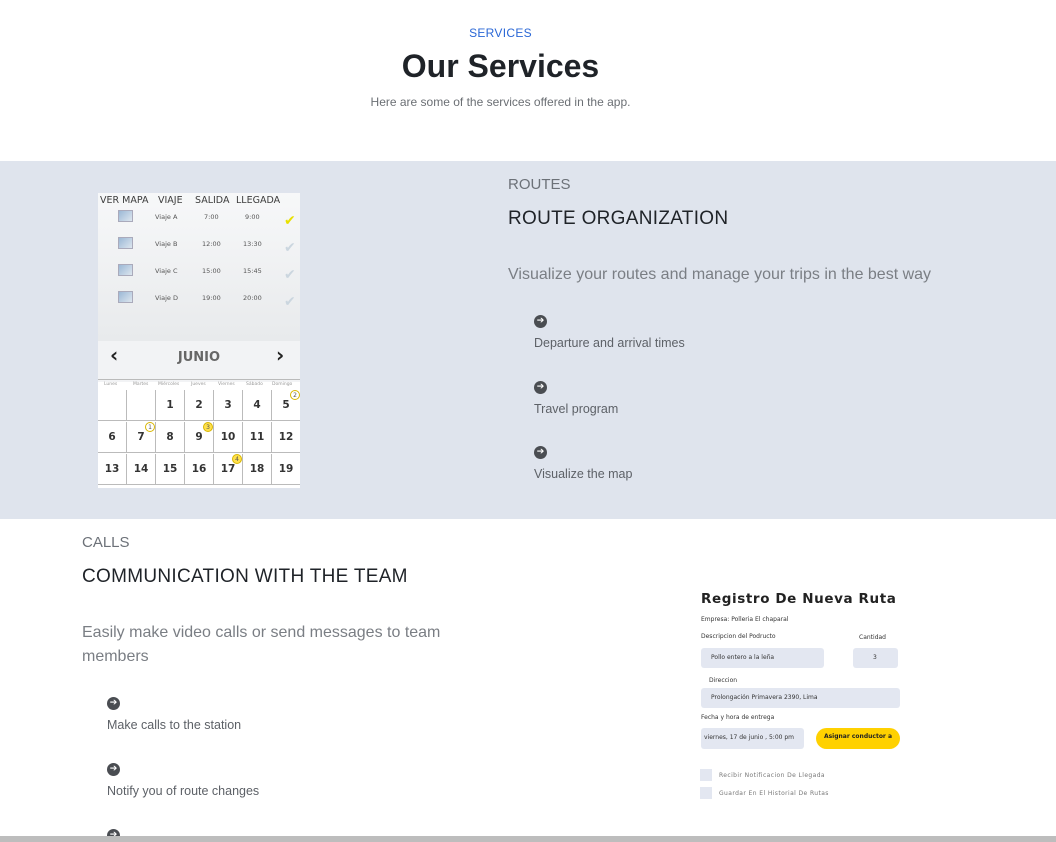 This screenshot has width=1056, height=842. What do you see at coordinates (211, 244) in the screenshot?
I see `departure-time: 12:00` at bounding box center [211, 244].